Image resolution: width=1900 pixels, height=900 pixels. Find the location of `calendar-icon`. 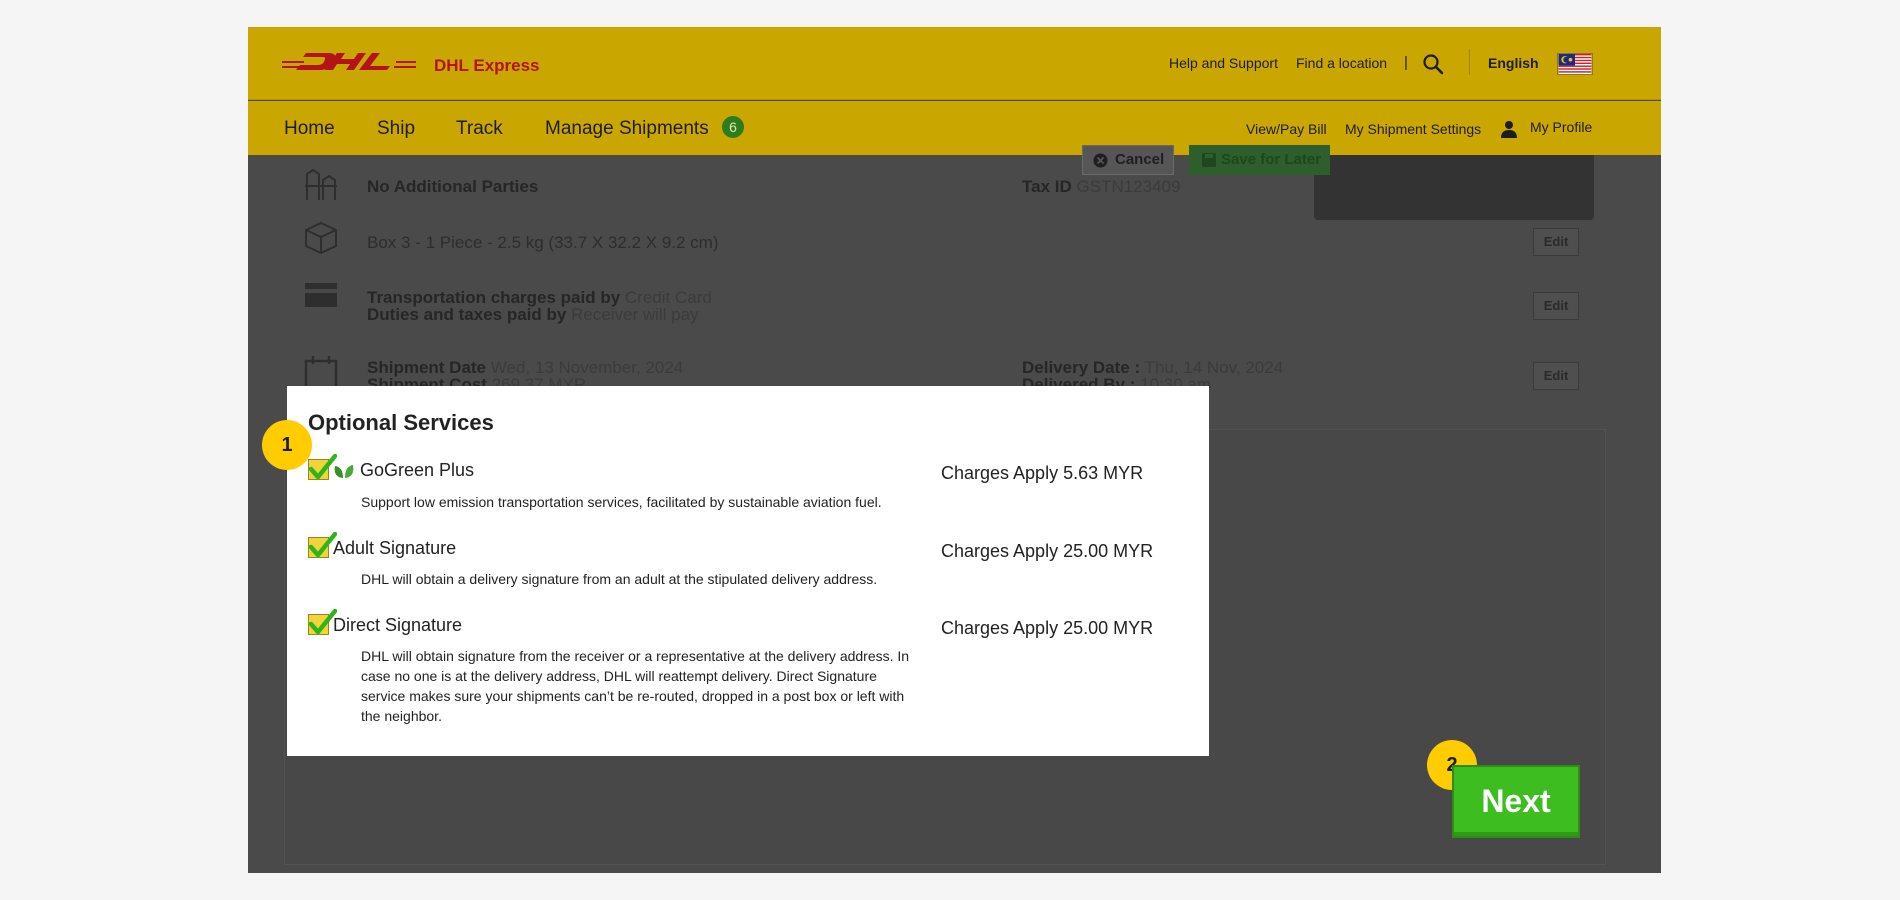

calendar-icon is located at coordinates (321, 373).